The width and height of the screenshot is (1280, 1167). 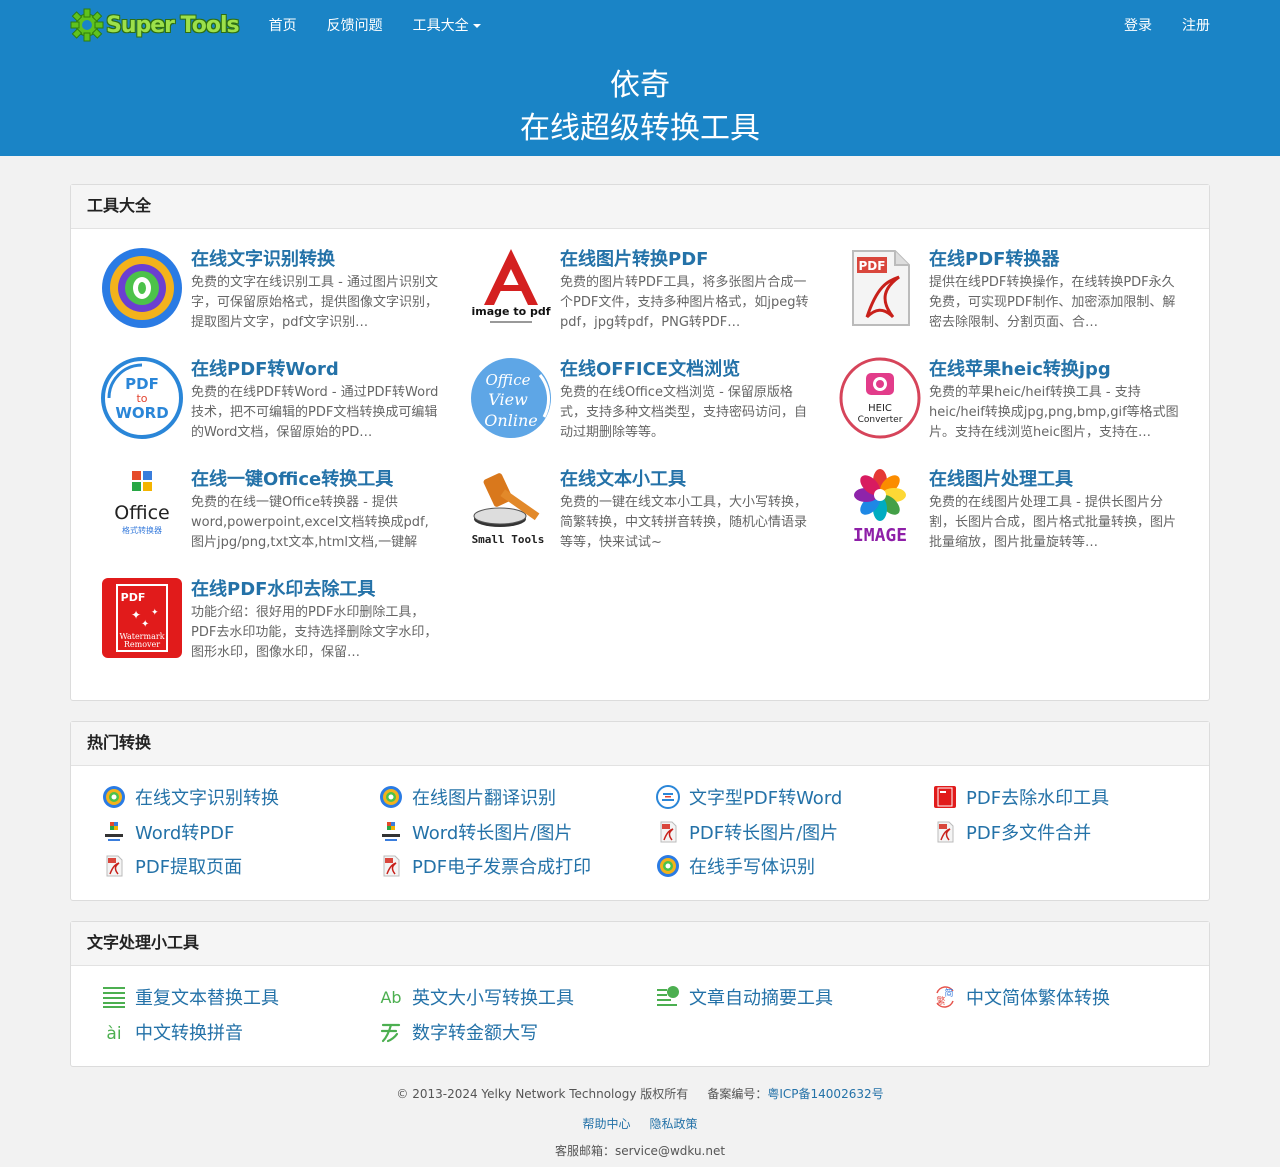 I want to click on currency-icon, so click(x=391, y=1032).